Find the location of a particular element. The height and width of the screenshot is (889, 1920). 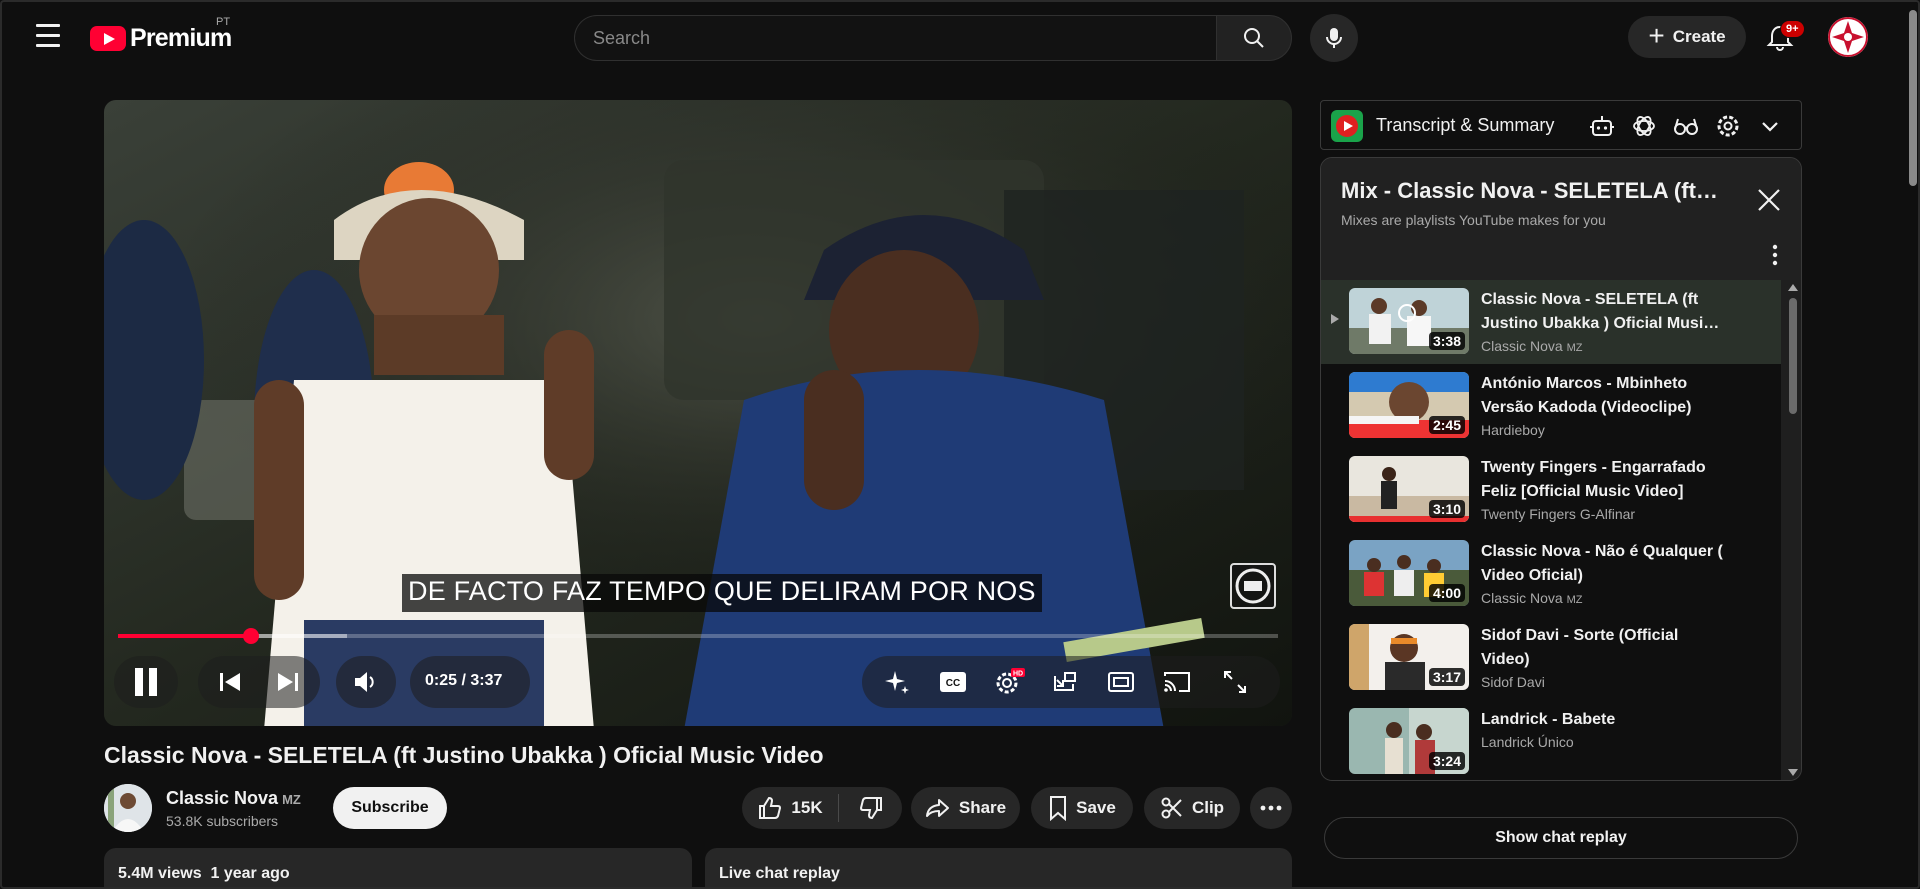

mix-item-channel: Sidof Davi is located at coordinates (1513, 682).